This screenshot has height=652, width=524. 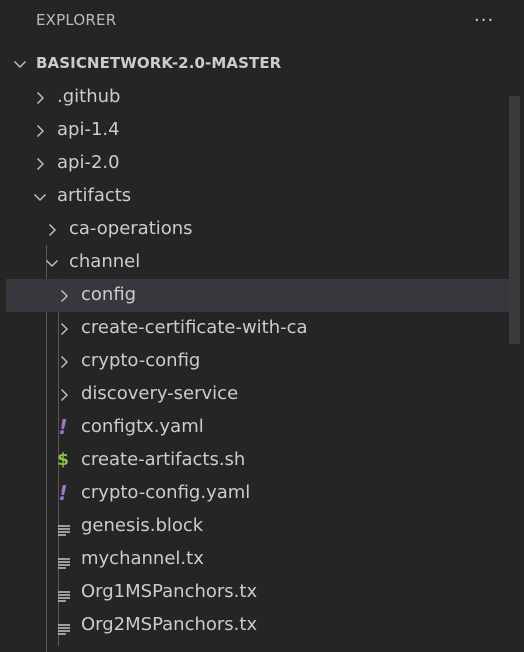 What do you see at coordinates (76, 20) in the screenshot?
I see `explorer-title: EXPLORER` at bounding box center [76, 20].